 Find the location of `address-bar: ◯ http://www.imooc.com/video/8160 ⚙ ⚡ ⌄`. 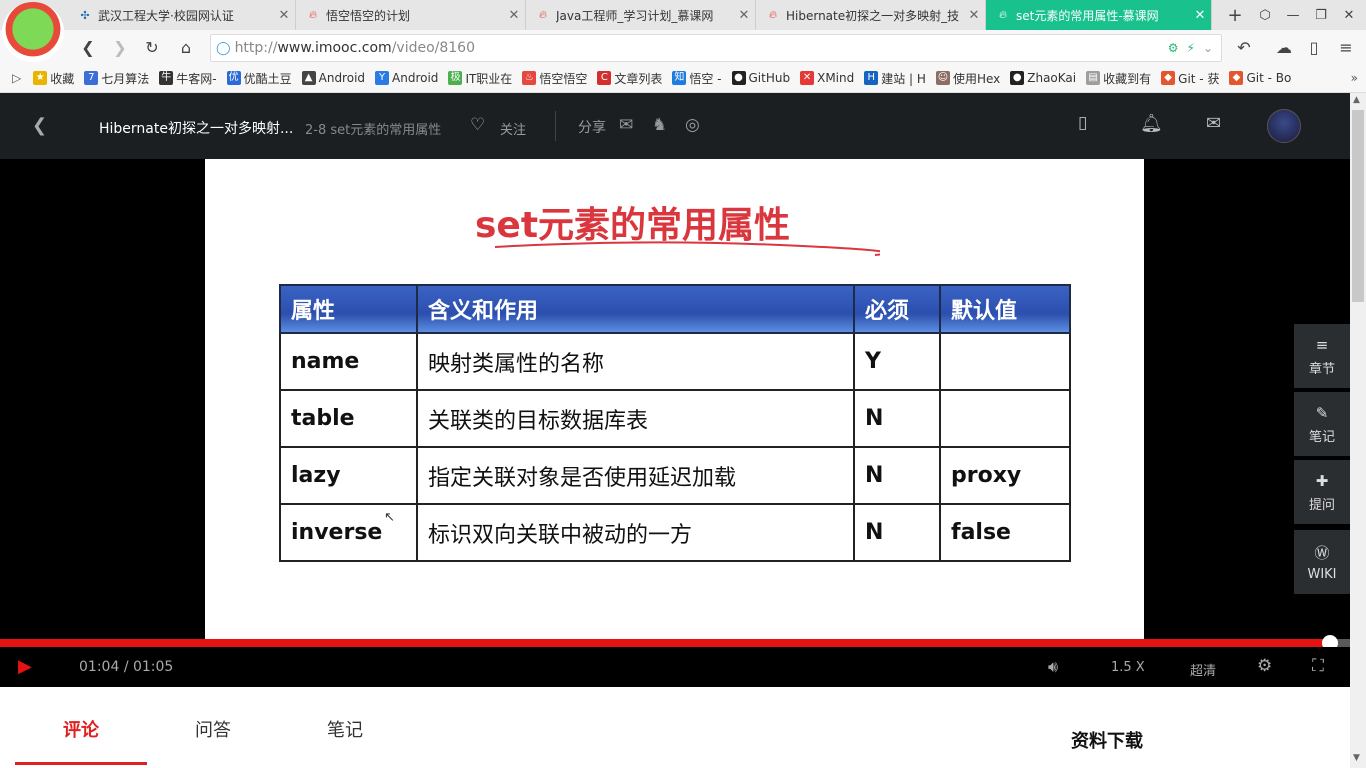

address-bar: ◯ http://www.imooc.com/video/8160 ⚙ ⚡ ⌄ is located at coordinates (716, 48).